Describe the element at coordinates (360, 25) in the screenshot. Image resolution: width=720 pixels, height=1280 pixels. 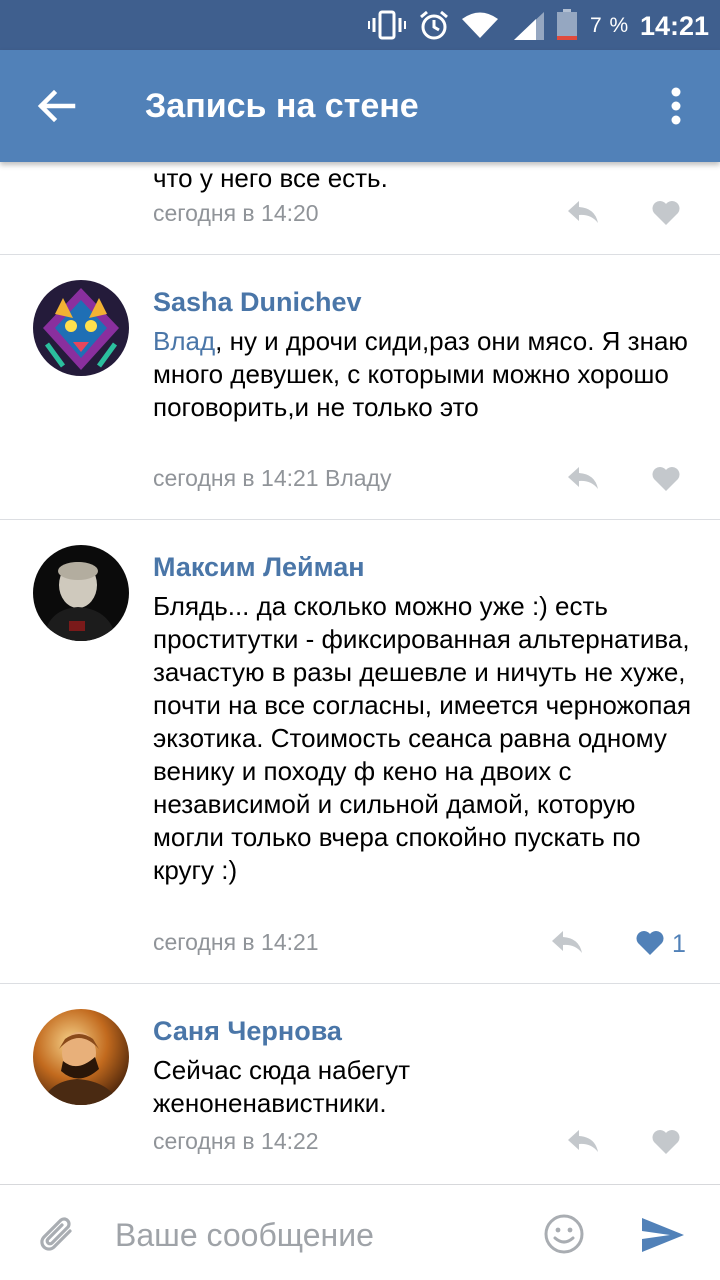
I see `status-bar: 7 % 14:21` at that location.